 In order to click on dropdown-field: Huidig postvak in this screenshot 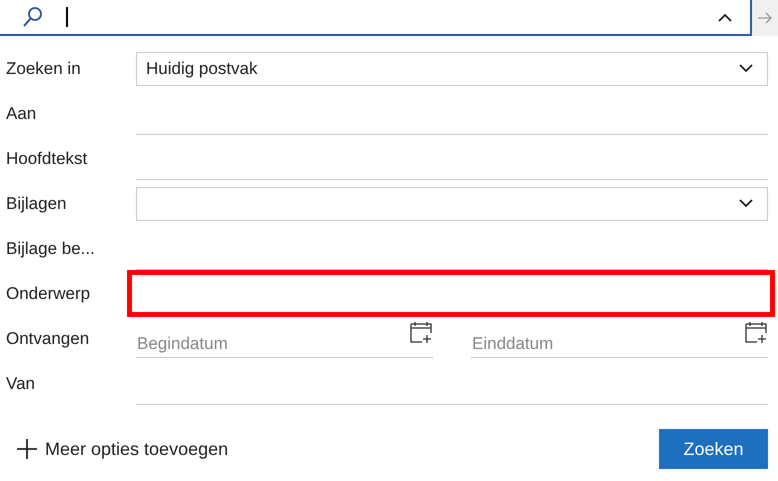, I will do `click(452, 69)`.